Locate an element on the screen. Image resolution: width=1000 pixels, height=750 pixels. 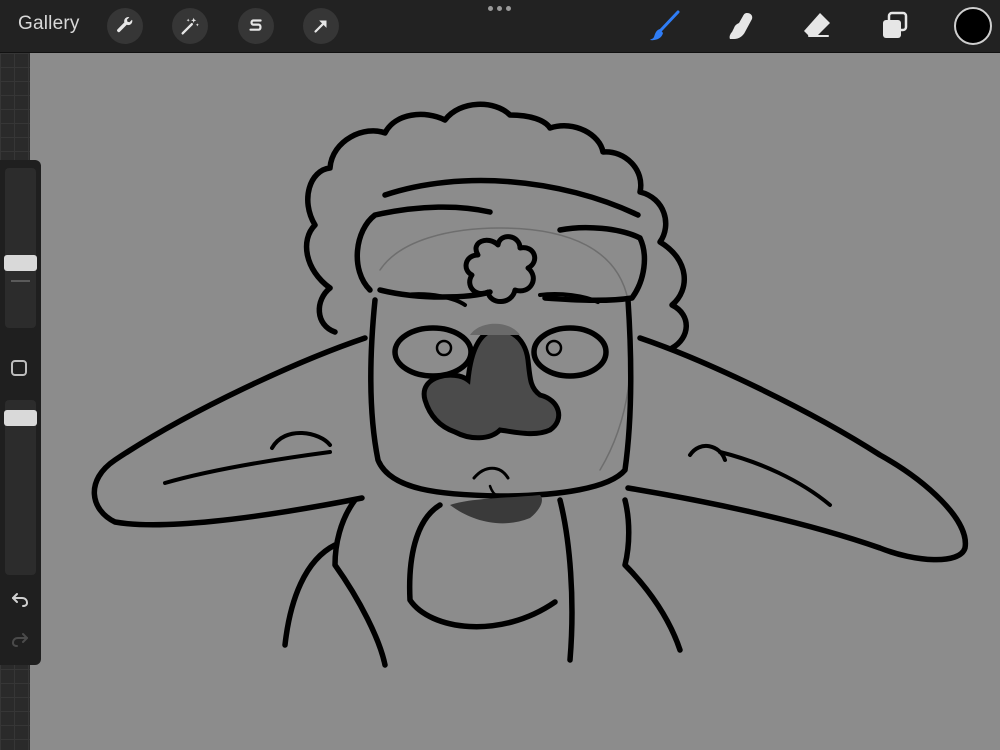
selection-button is located at coordinates (256, 26).